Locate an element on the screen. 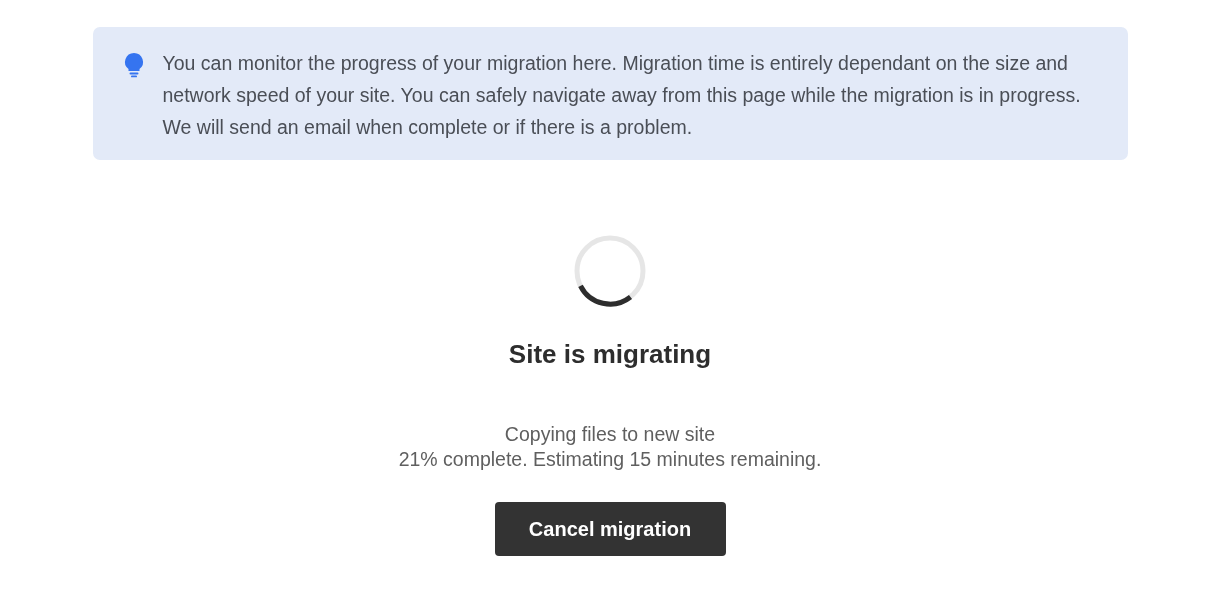 The height and width of the screenshot is (605, 1220). status-step: Copying files to new site is located at coordinates (610, 434).